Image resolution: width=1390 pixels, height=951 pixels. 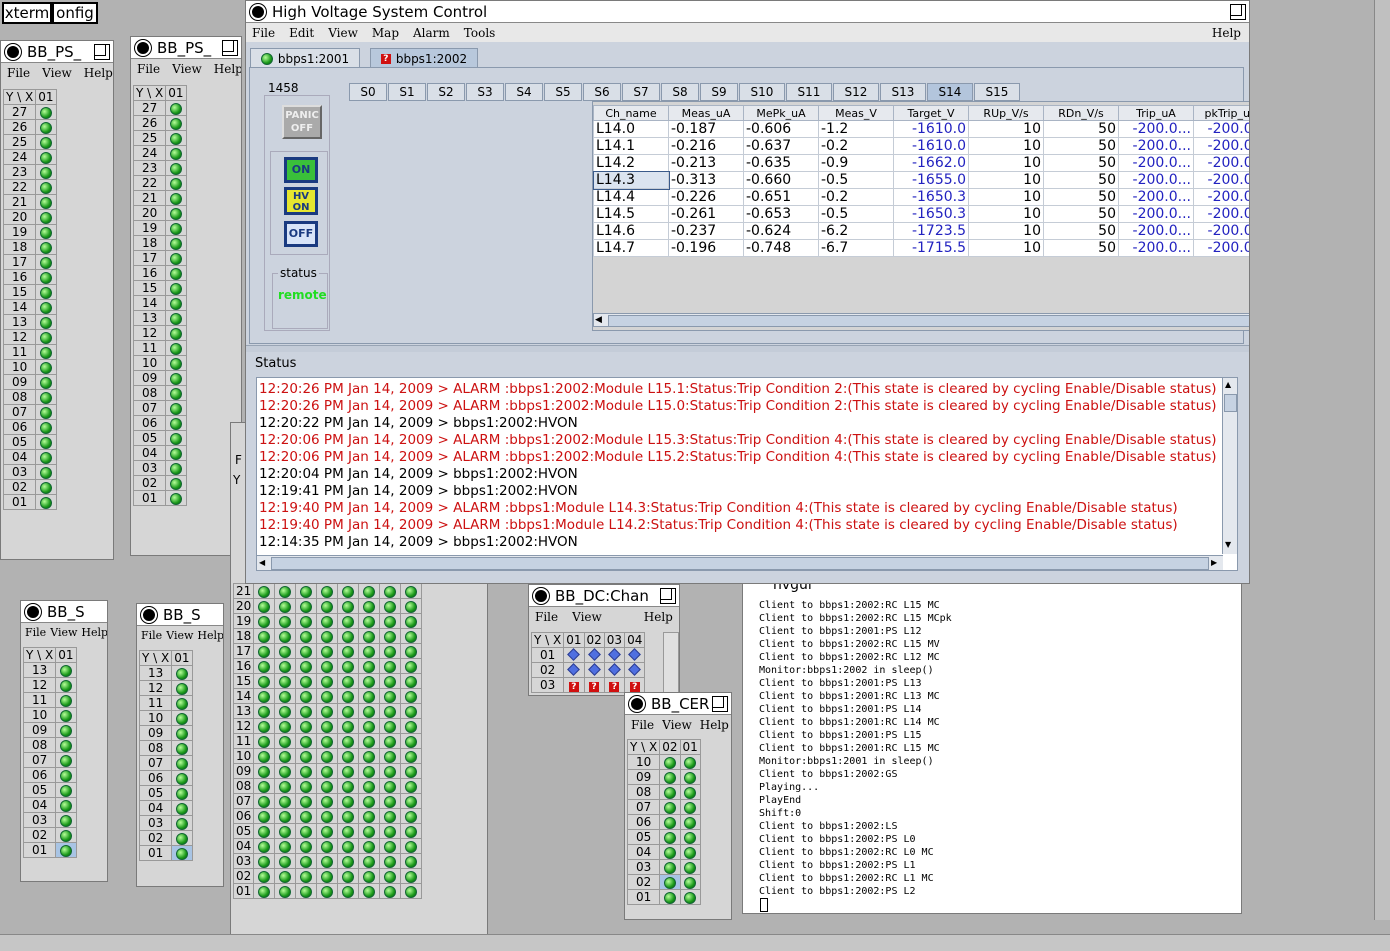 What do you see at coordinates (301, 201) in the screenshot?
I see `hv-on-button: HV ON` at bounding box center [301, 201].